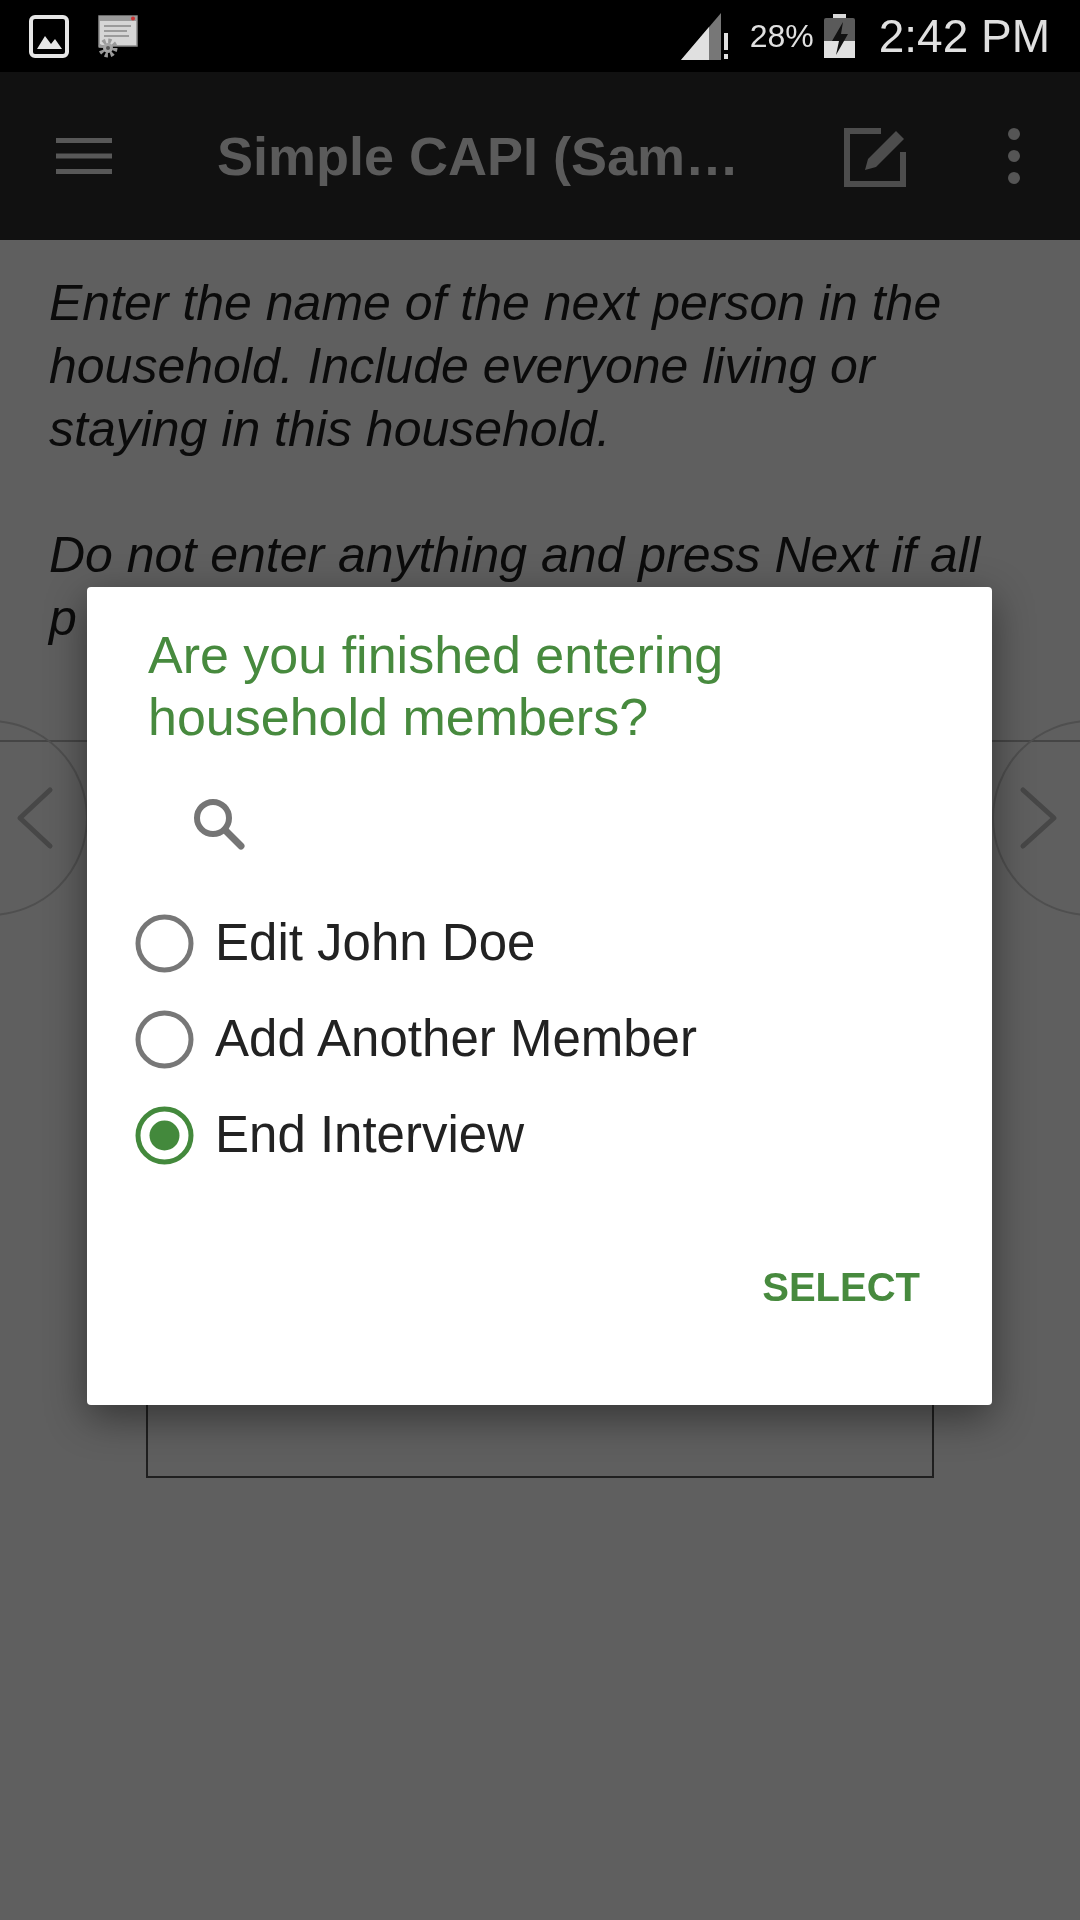 The height and width of the screenshot is (1920, 1080). I want to click on image-icon, so click(49, 36).